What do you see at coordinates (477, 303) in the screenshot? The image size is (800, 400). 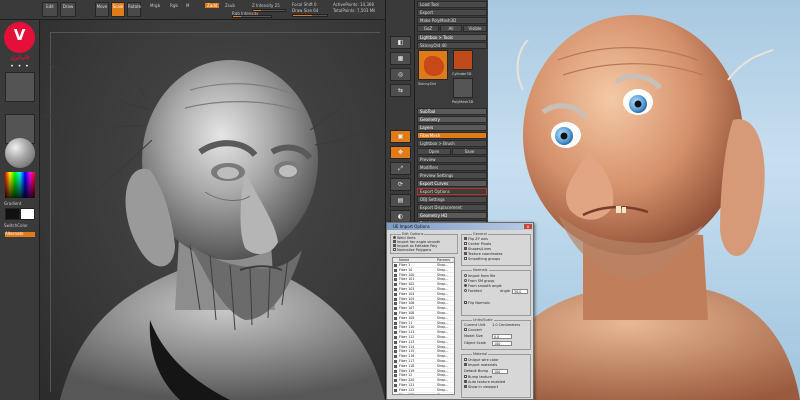 I see `flip-normals-option: Flip Normals` at bounding box center [477, 303].